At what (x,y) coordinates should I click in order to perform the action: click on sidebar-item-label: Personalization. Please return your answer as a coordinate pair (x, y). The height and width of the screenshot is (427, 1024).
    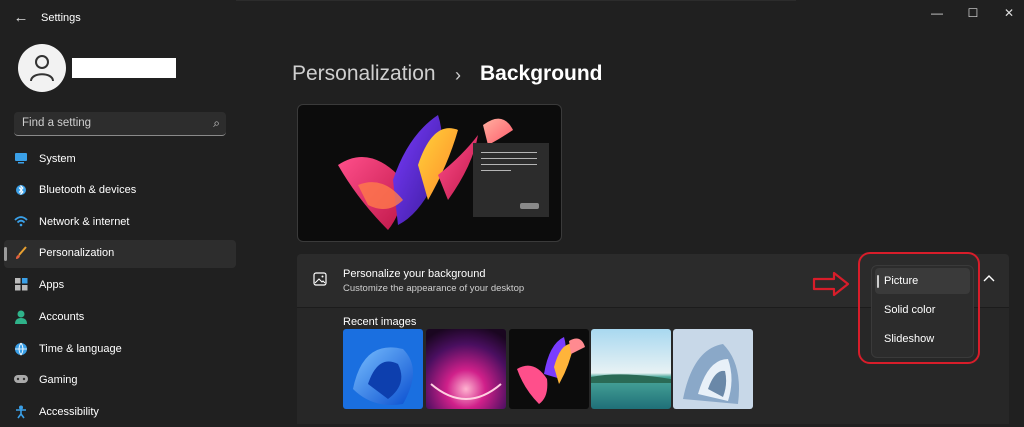
    Looking at the image, I should click on (77, 253).